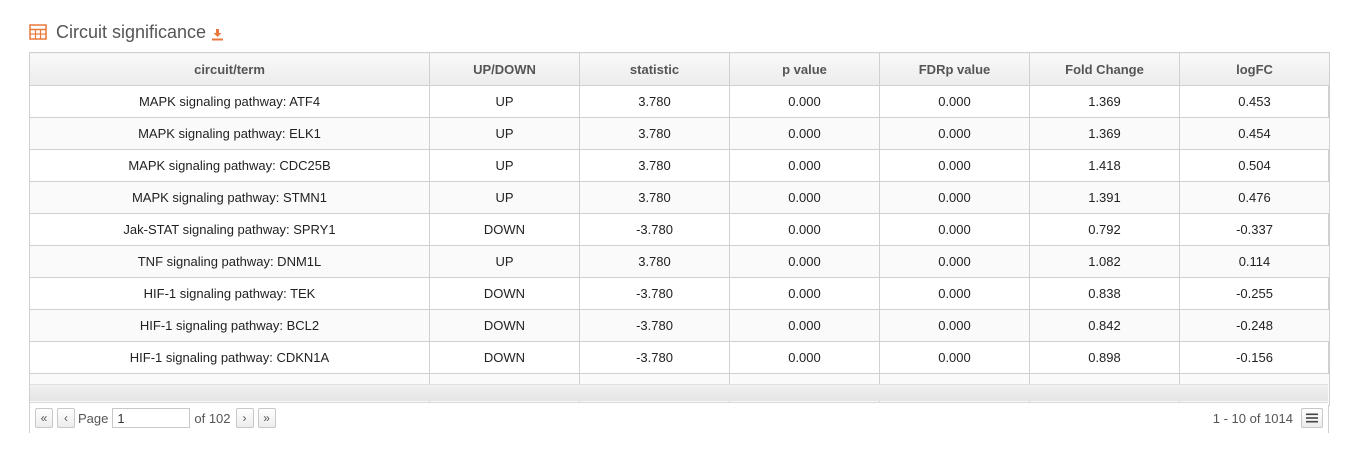  What do you see at coordinates (229, 261) in the screenshot?
I see `table-cell: TNF signaling pathway: DNM1L` at bounding box center [229, 261].